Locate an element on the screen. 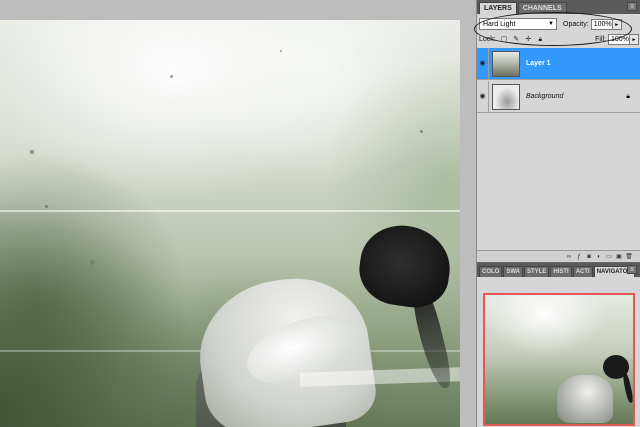 The height and width of the screenshot is (427, 640). chevron-down-icon: ▼ is located at coordinates (551, 24).